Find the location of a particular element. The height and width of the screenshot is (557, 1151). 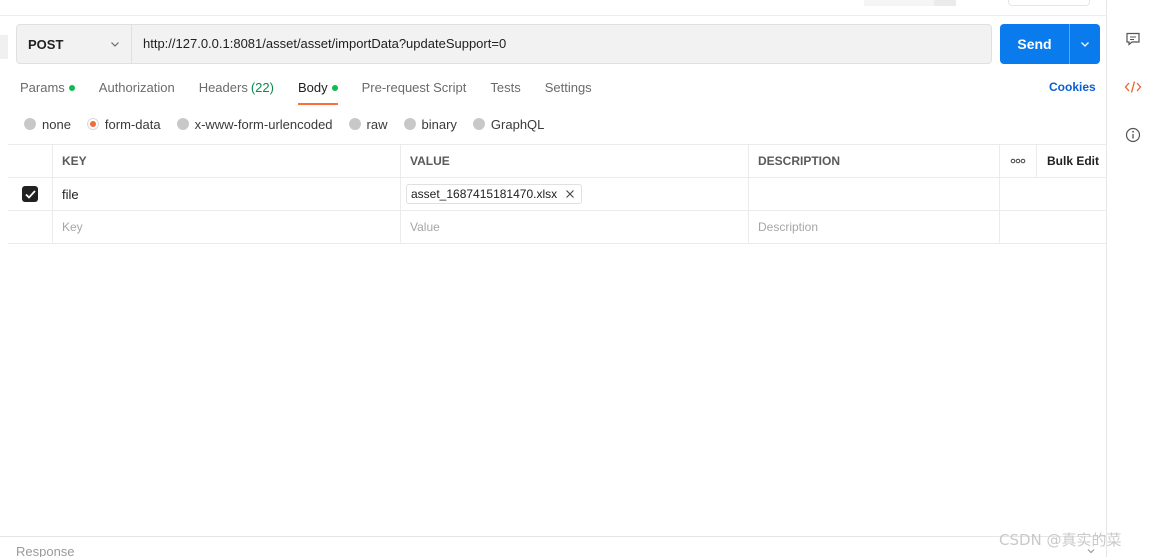

header-description: DESCRIPTION is located at coordinates (874, 161).